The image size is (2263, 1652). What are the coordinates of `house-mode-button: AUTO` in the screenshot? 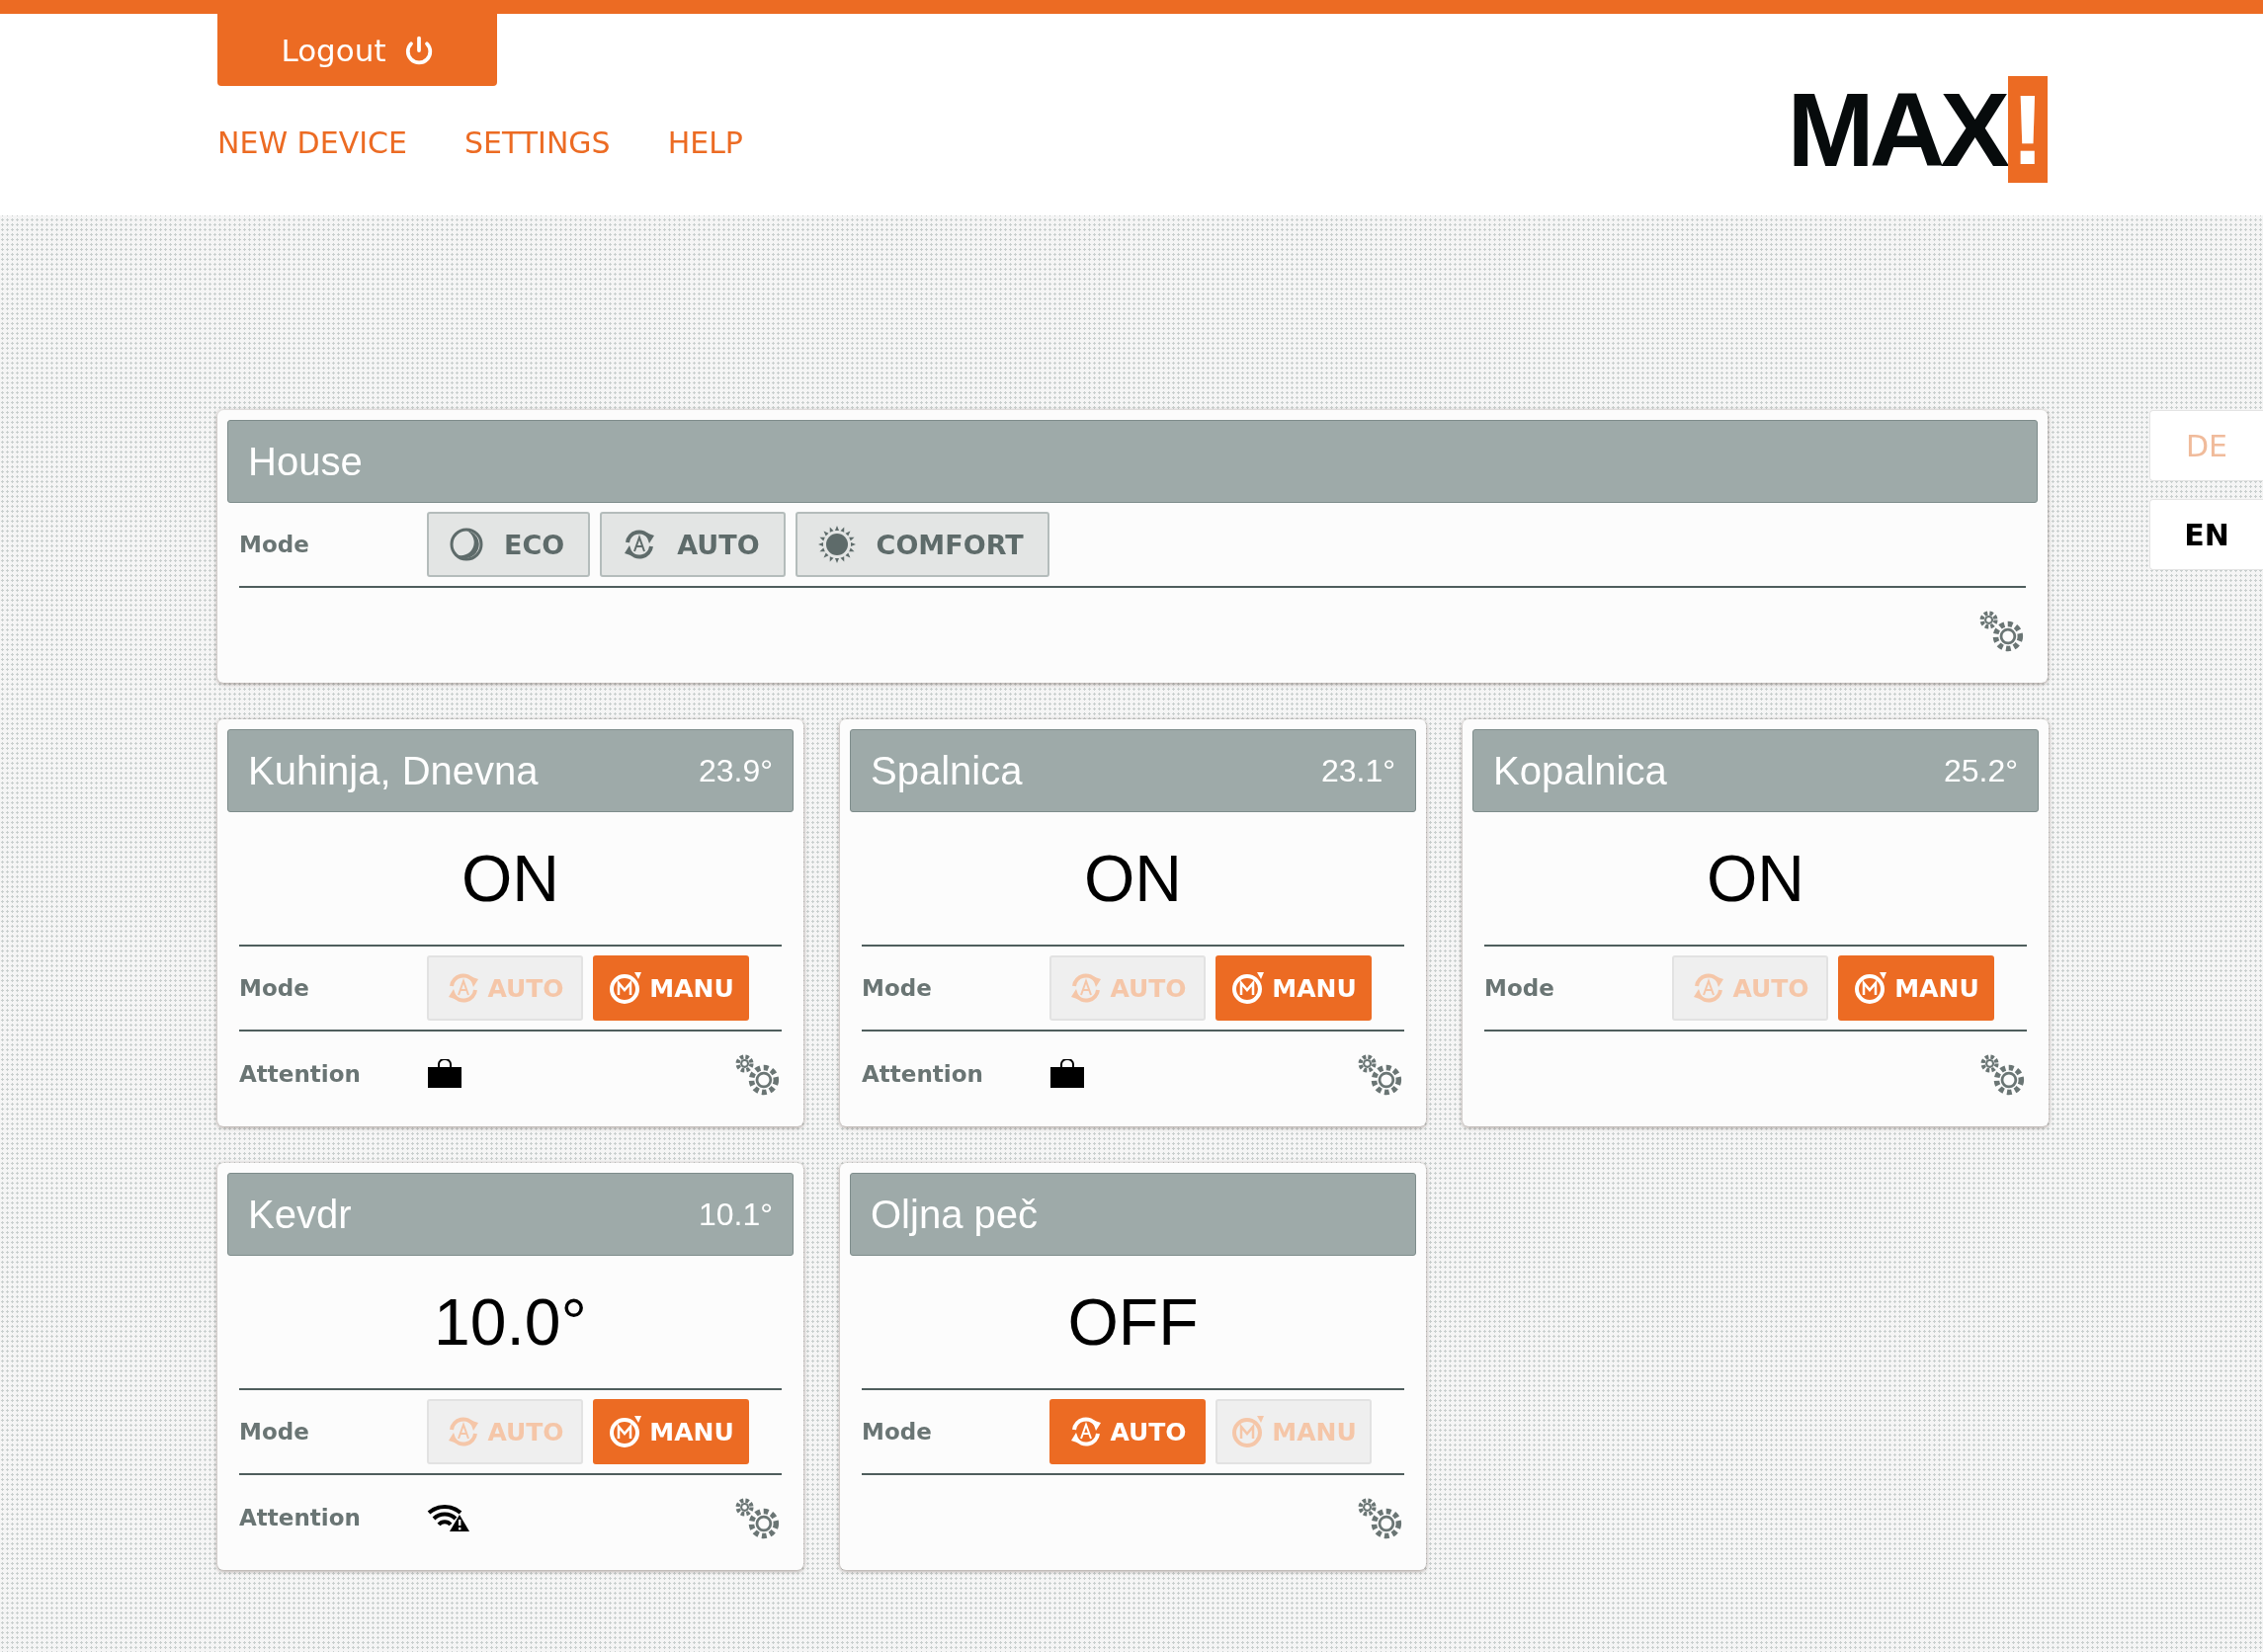 It's located at (693, 544).